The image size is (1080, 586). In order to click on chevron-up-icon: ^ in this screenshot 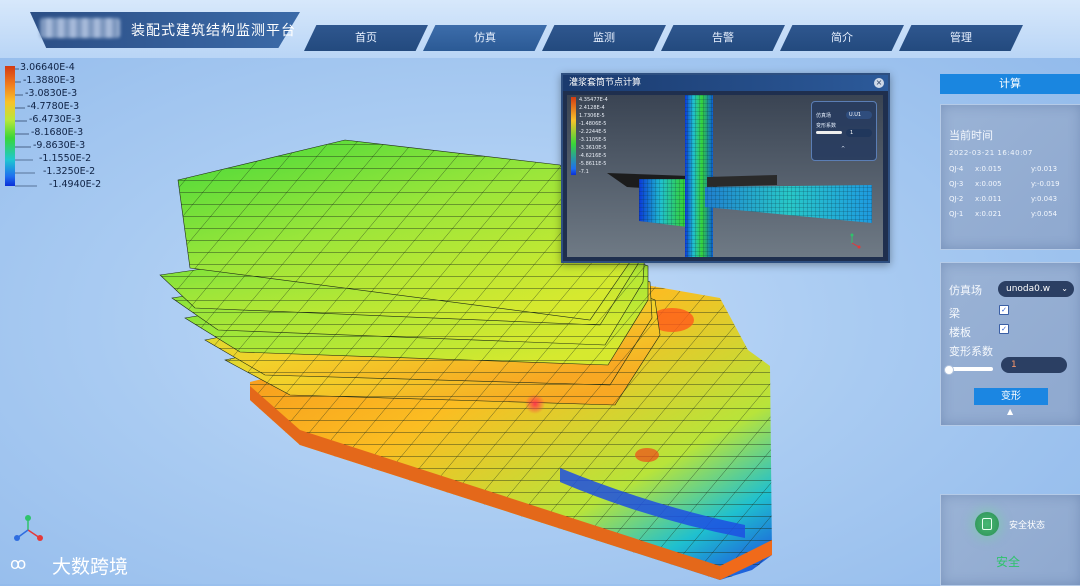, I will do `click(843, 149)`.